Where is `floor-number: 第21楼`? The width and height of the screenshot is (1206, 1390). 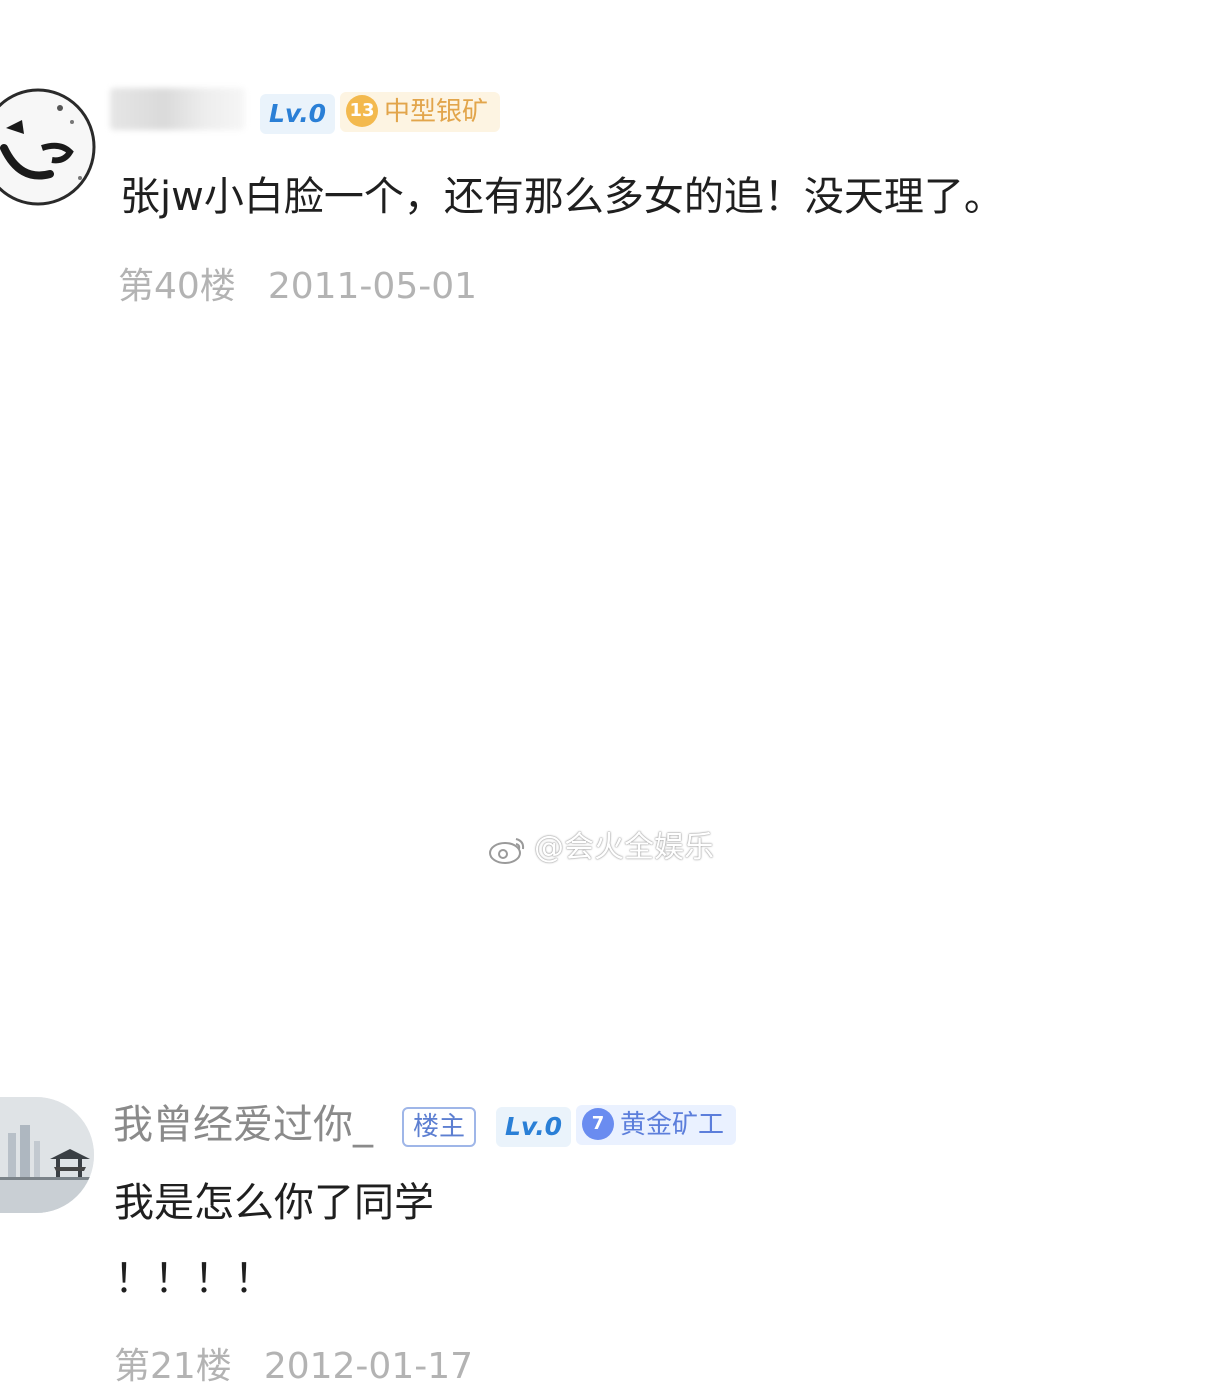
floor-number: 第21楼 is located at coordinates (173, 1366).